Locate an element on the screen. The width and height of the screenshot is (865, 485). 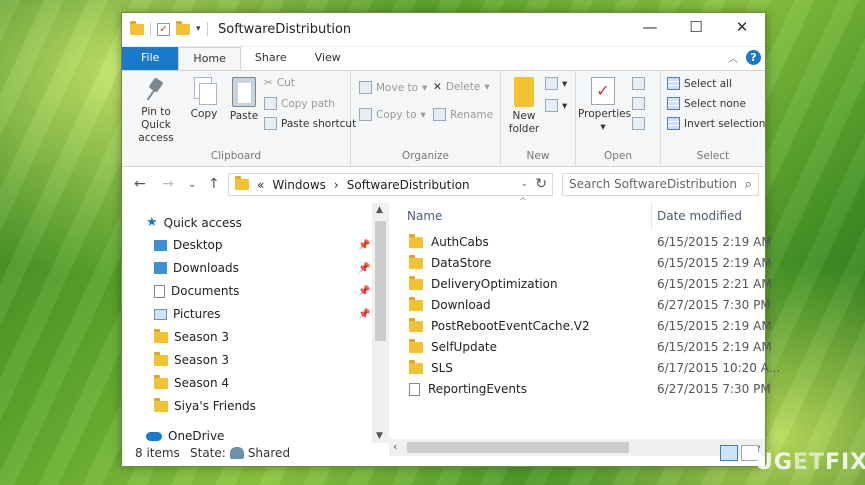
column-divider is located at coordinates (651, 216).